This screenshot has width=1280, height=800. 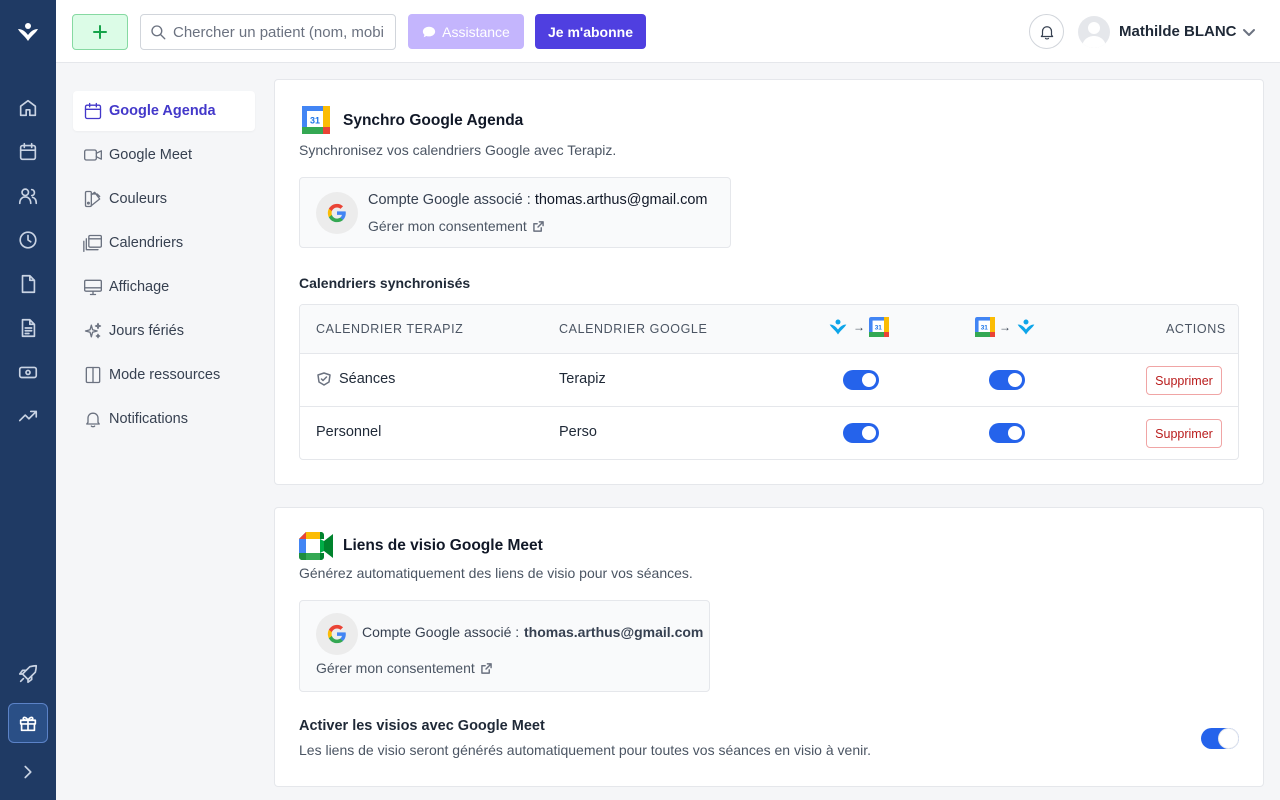 I want to click on notifications-bell-button, so click(x=1046, y=31).